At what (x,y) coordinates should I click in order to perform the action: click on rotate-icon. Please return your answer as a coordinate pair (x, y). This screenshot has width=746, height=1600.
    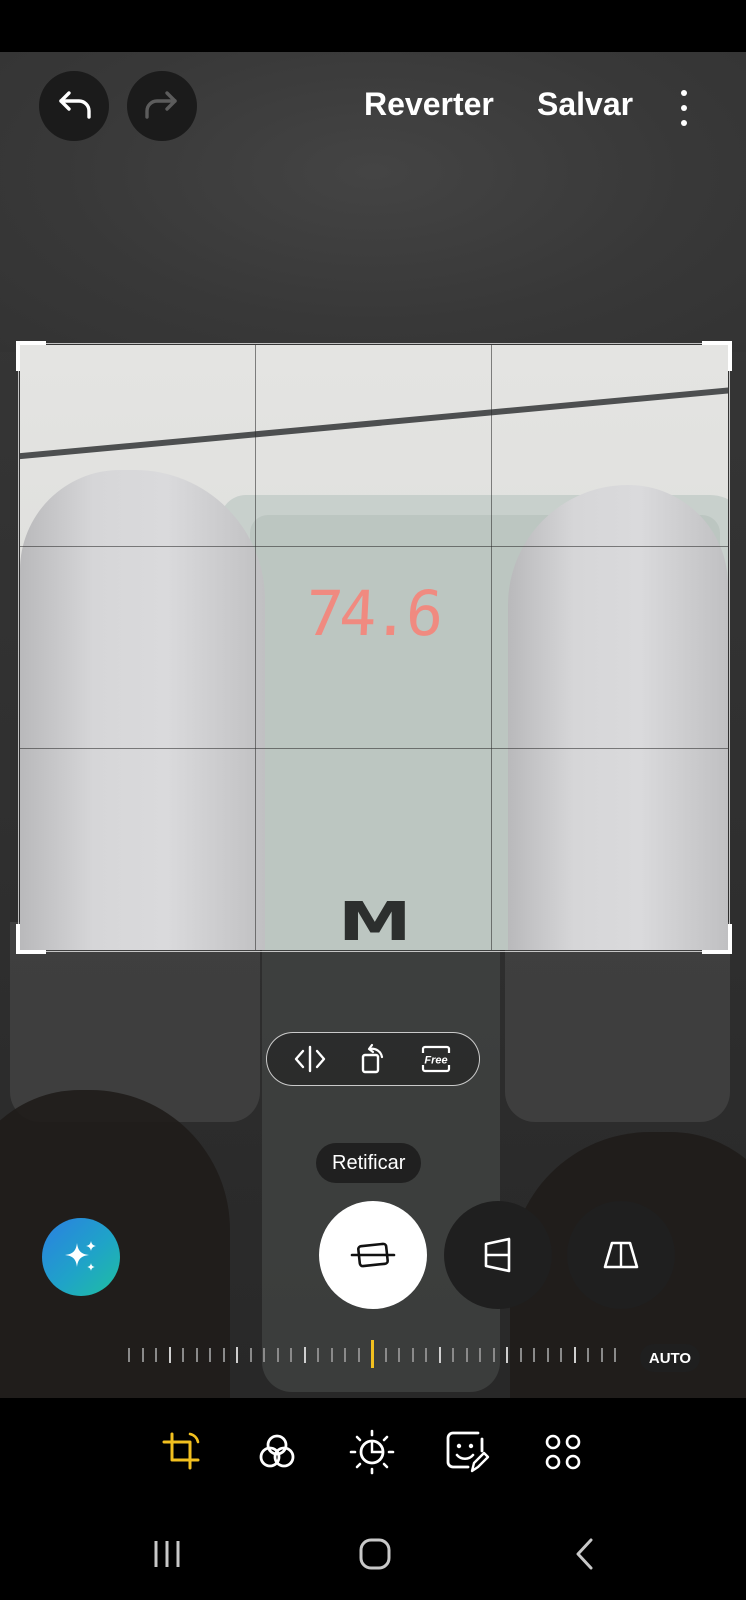
    Looking at the image, I should click on (372, 1058).